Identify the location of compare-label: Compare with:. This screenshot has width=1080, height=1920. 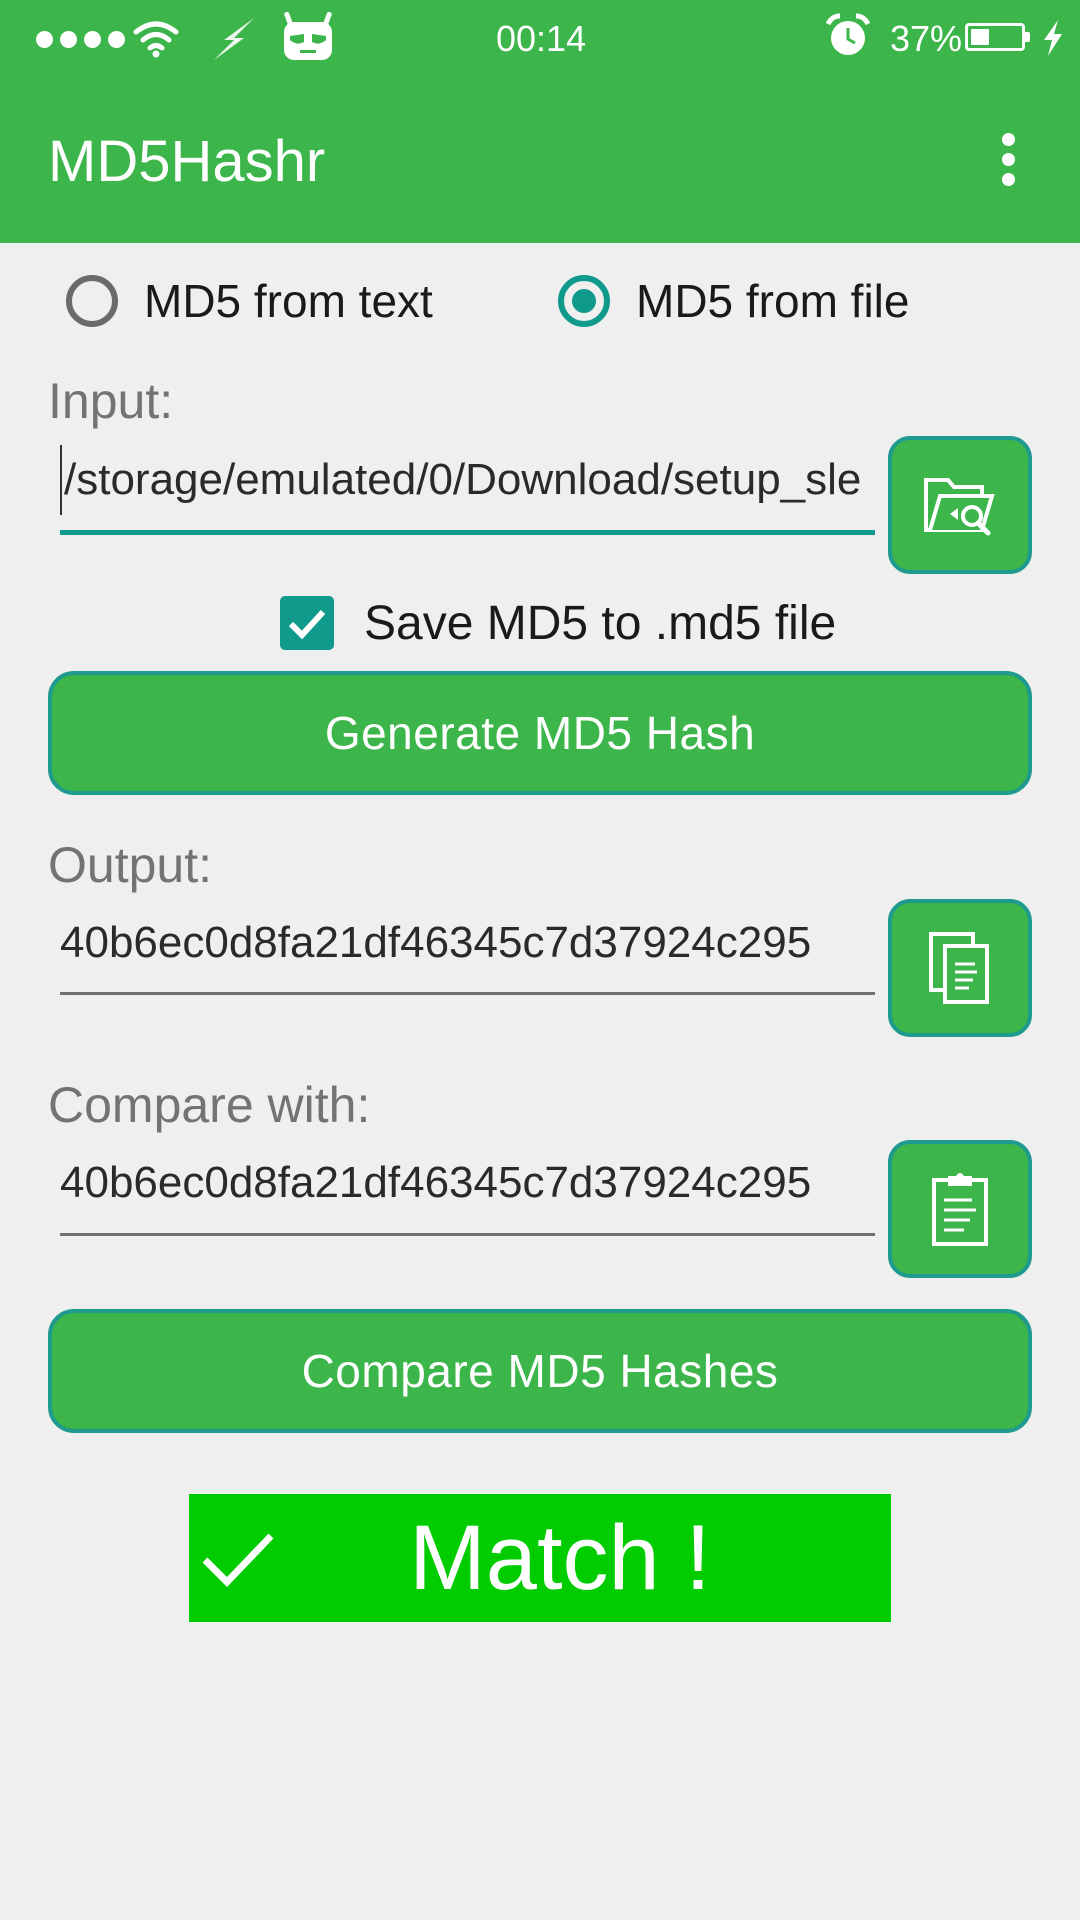
(209, 1105).